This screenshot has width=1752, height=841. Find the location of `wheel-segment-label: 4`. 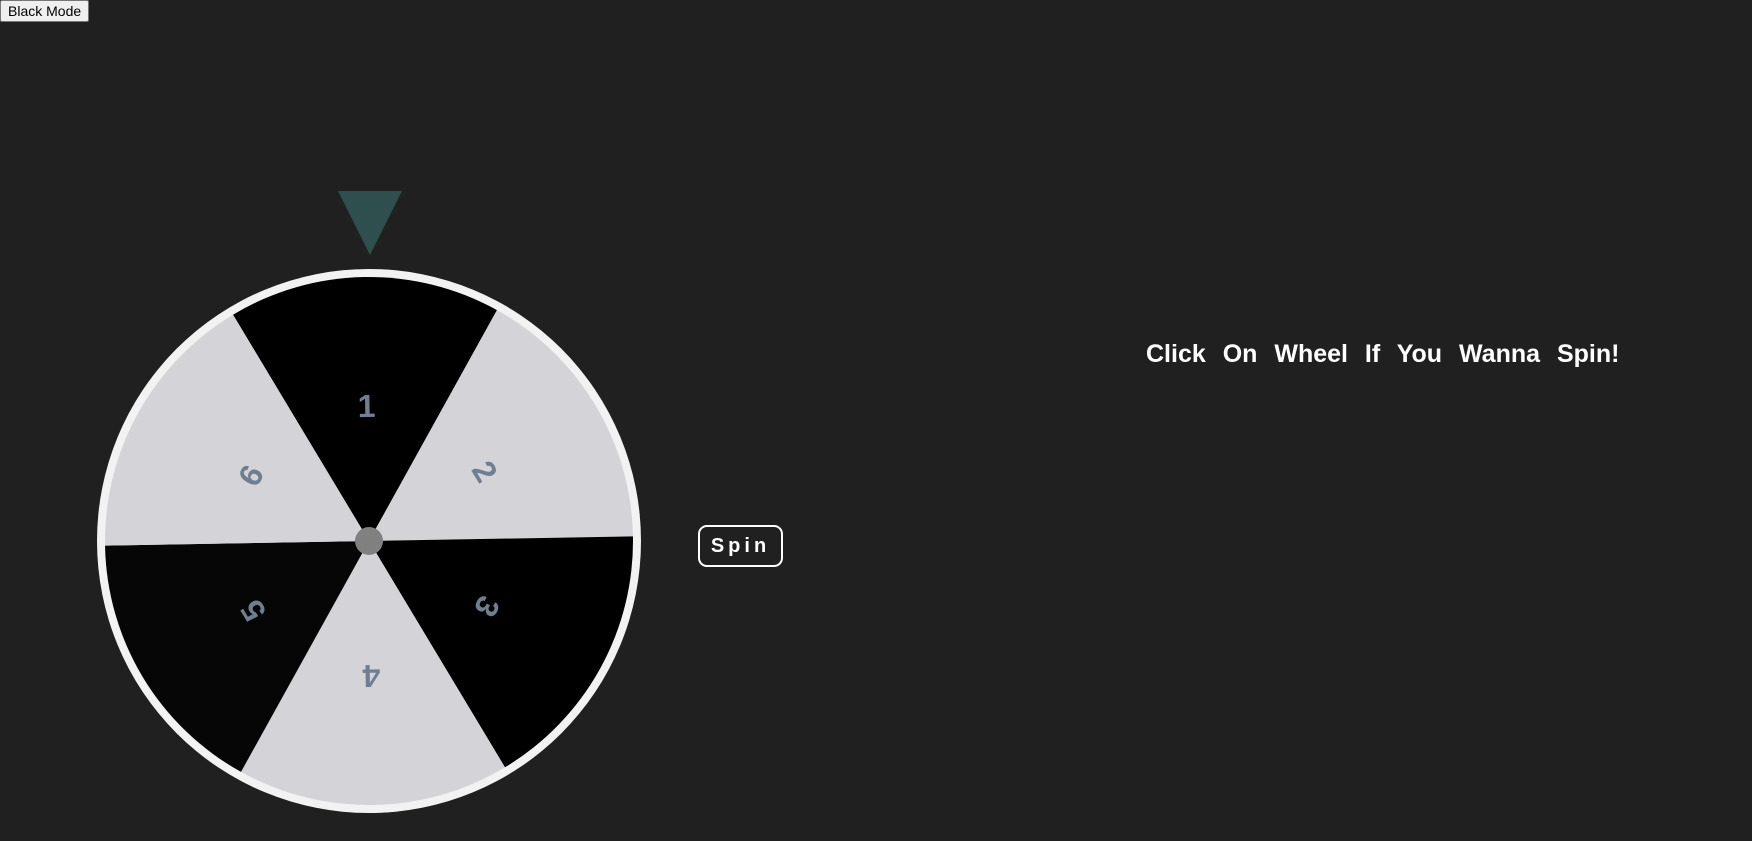

wheel-segment-label: 4 is located at coordinates (371, 676).